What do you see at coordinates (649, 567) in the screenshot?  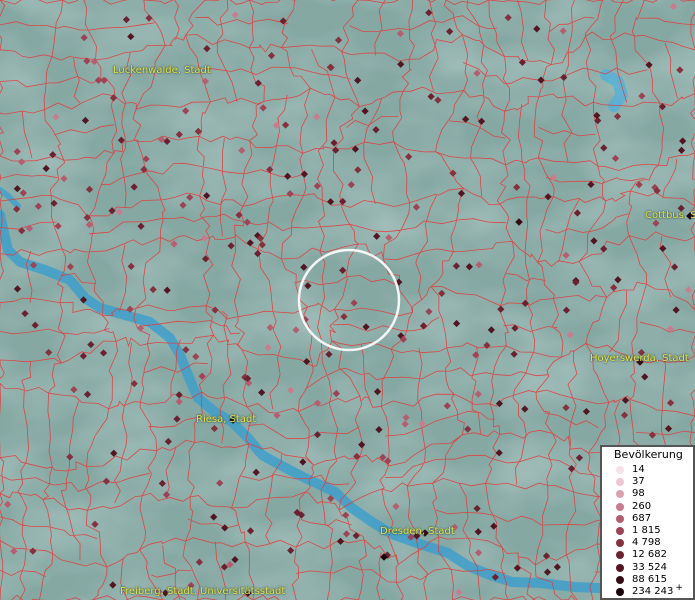 I see `legend-value: 33 524` at bounding box center [649, 567].